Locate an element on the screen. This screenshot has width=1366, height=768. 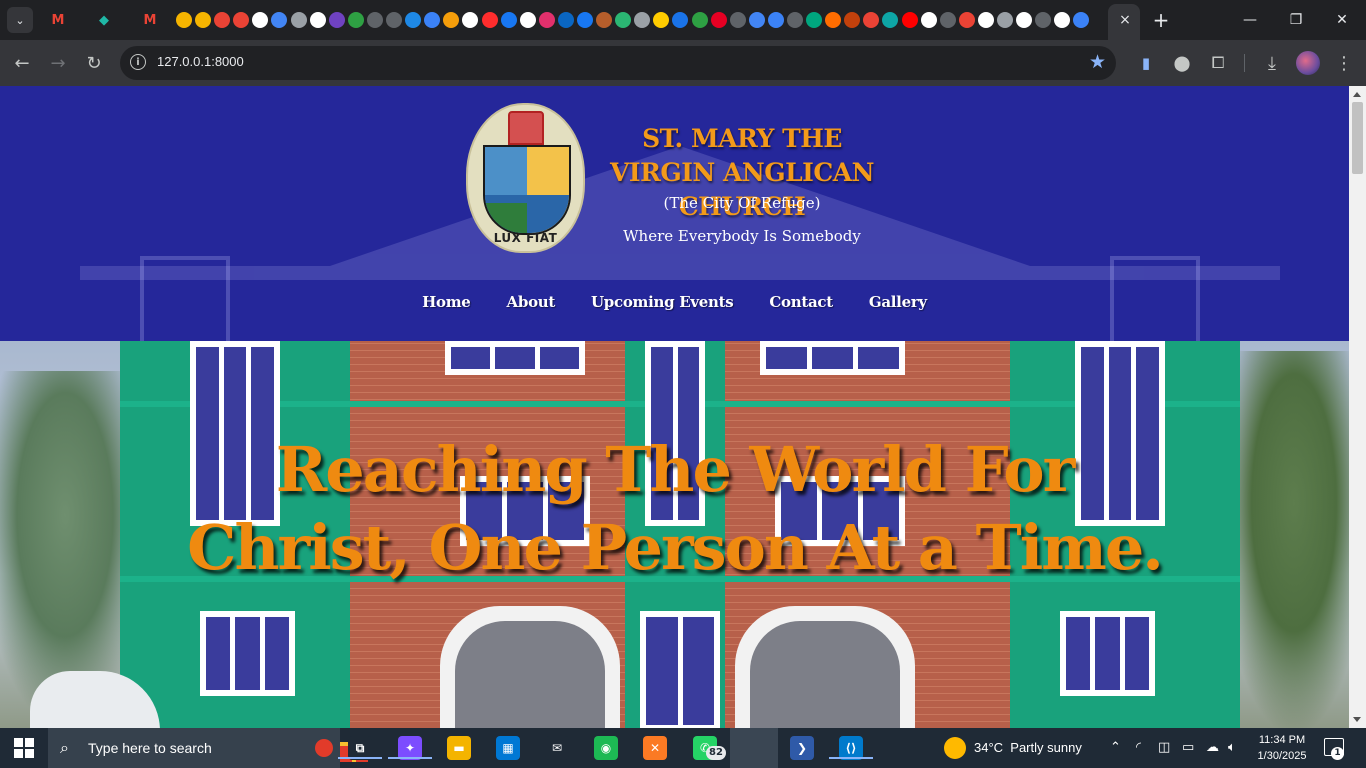
minimize-button: — is located at coordinates (1250, 20).